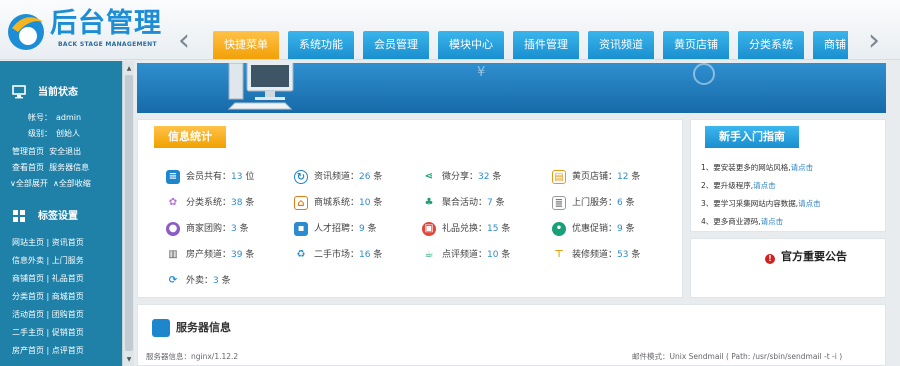 This screenshot has height=366, width=900. I want to click on stat-item: ▣ 礼品兑换：15 条, so click(466, 228).